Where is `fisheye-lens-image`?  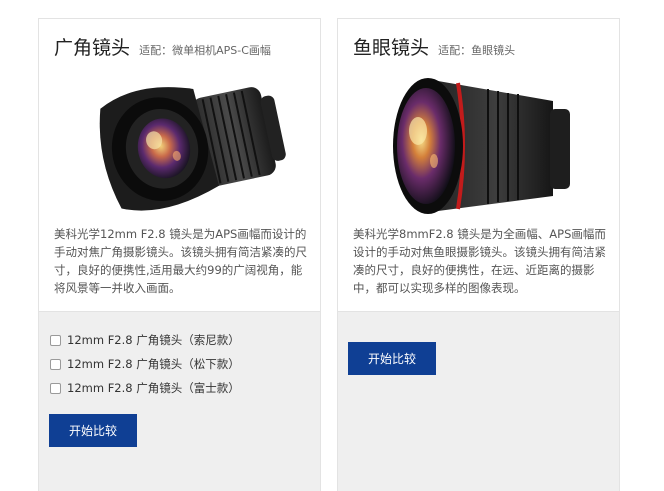 fisheye-lens-image is located at coordinates (481, 146).